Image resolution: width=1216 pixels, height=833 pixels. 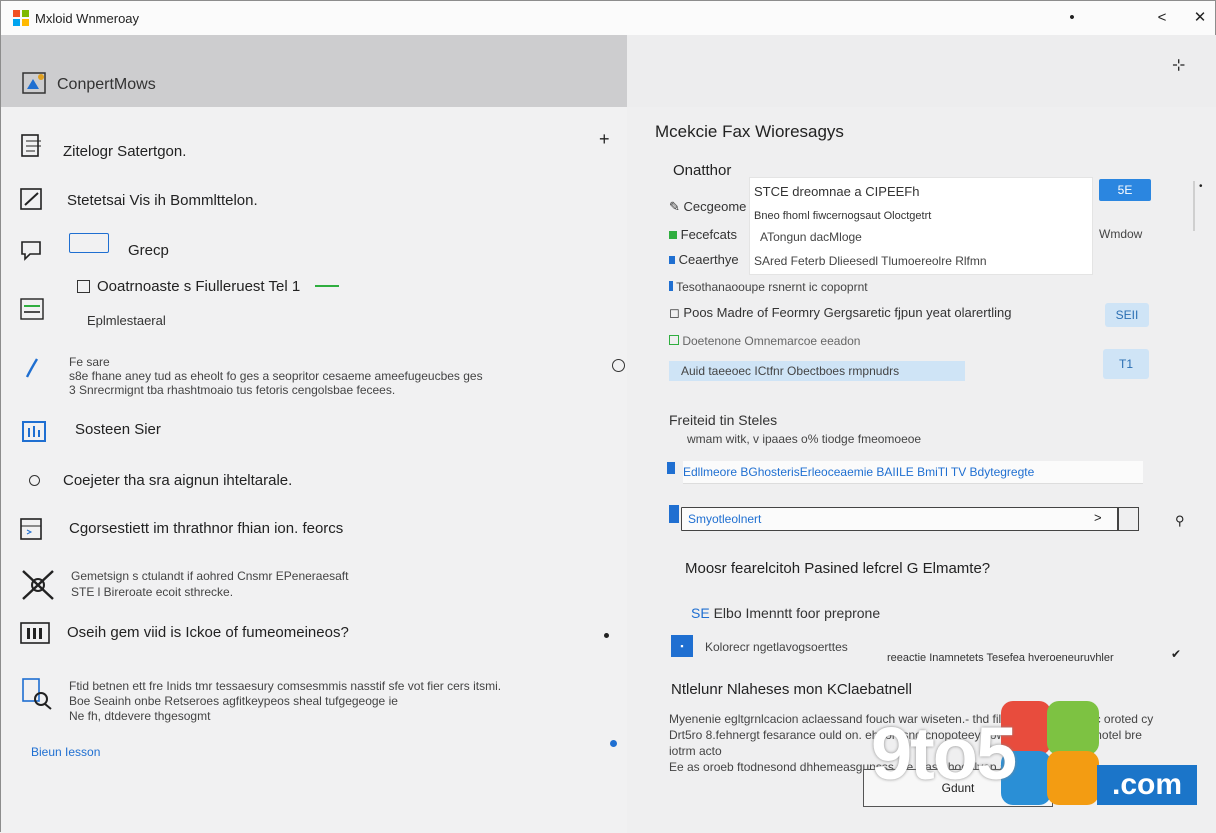 What do you see at coordinates (314, 71) in the screenshot?
I see `left-header: ConpertMows` at bounding box center [314, 71].